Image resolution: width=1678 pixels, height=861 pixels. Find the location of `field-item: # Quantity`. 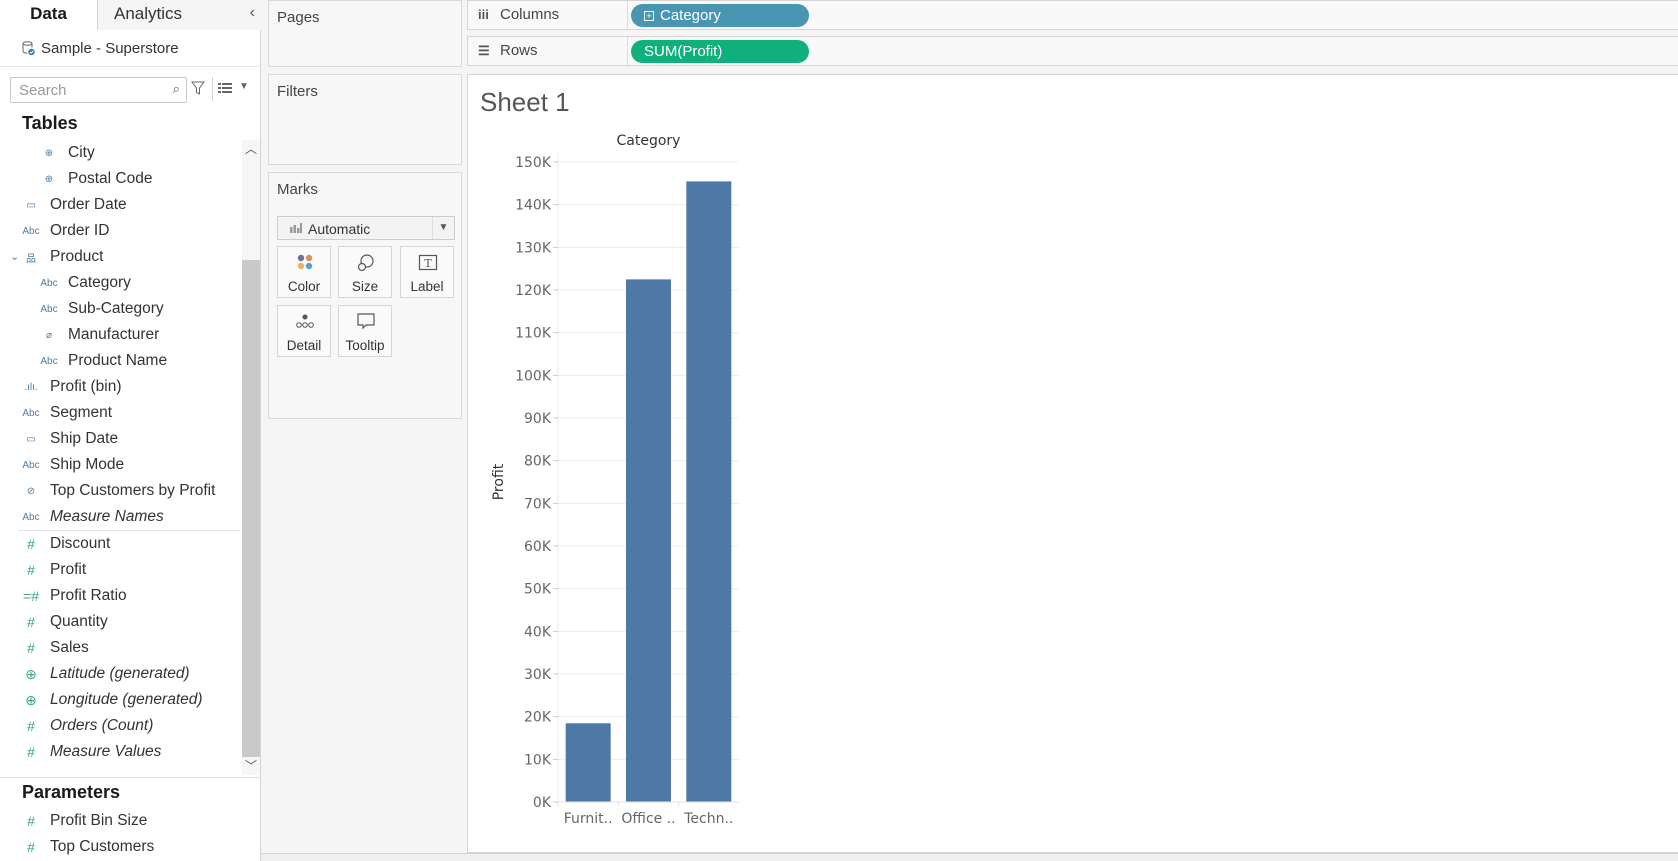

field-item: # Quantity is located at coordinates (65, 622).